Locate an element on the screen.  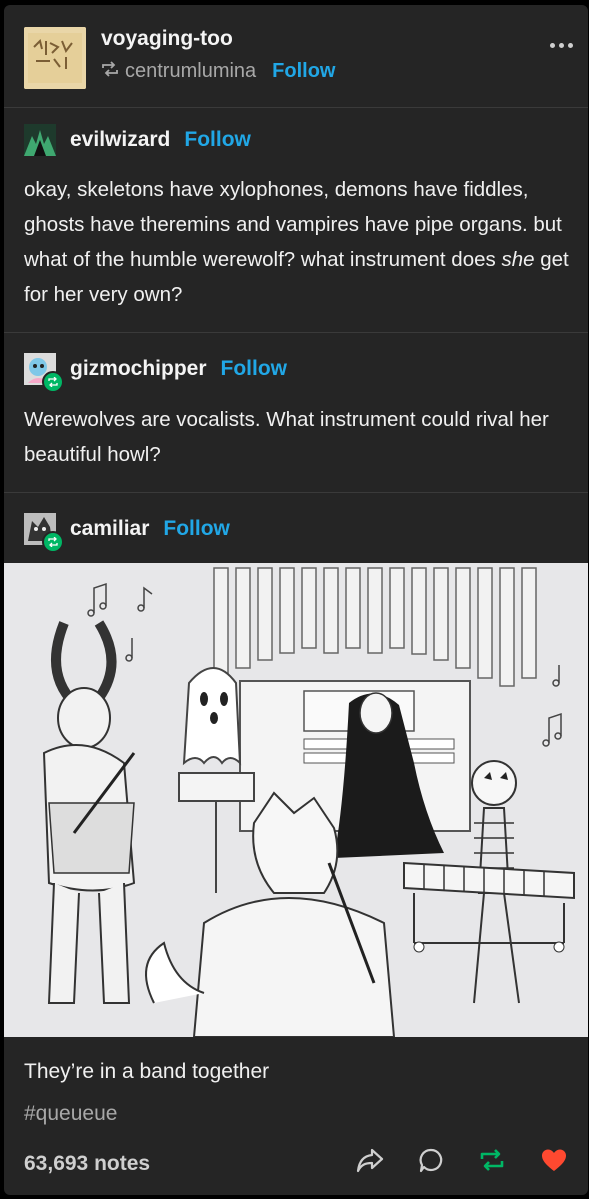
trail-header: evilwizard Follow is located at coordinates (137, 140).